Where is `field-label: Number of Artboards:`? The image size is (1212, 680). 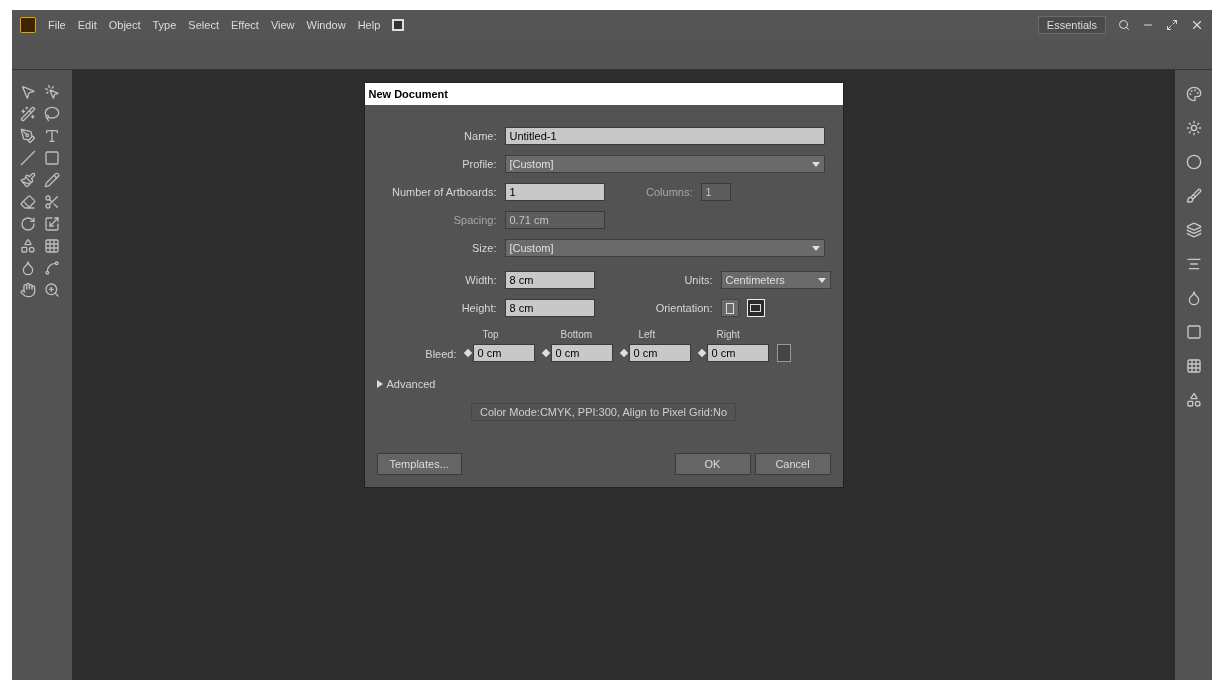 field-label: Number of Artboards: is located at coordinates (443, 192).